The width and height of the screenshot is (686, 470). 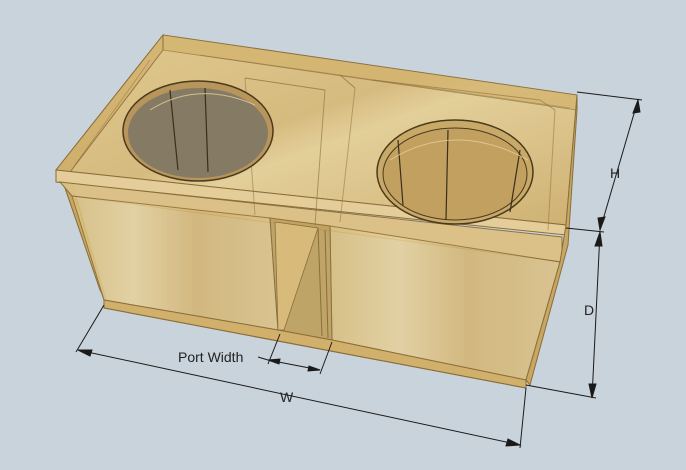 What do you see at coordinates (589, 310) in the screenshot?
I see `depth-label: D` at bounding box center [589, 310].